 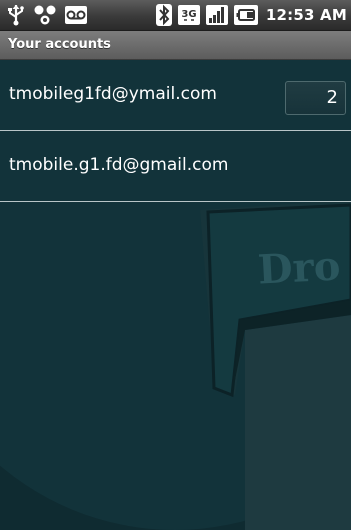 I want to click on sync-icon, so click(x=45, y=15).